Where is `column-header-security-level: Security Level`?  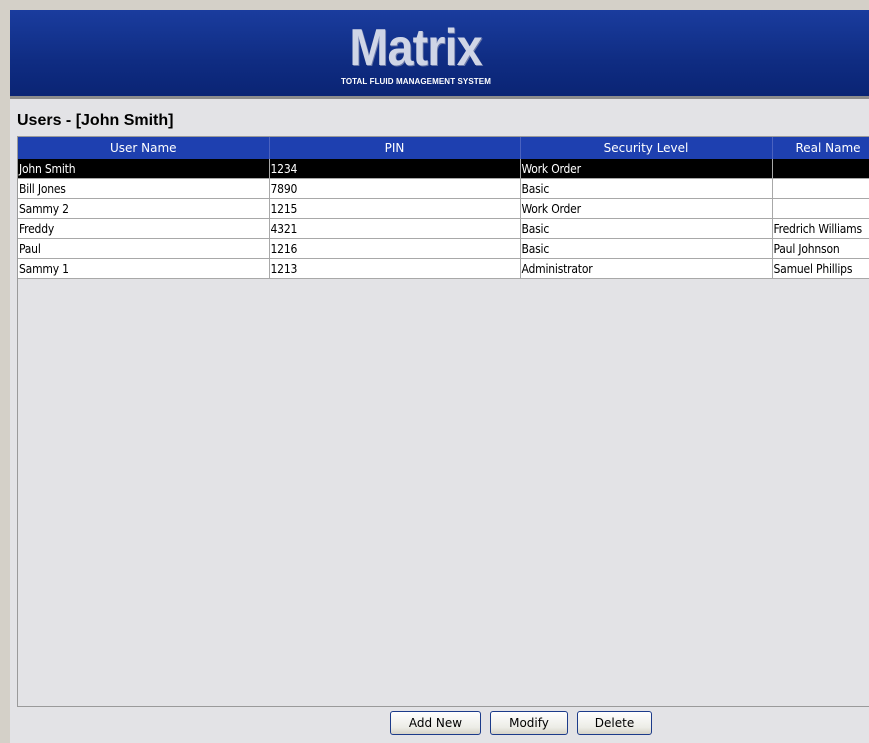
column-header-security-level: Security Level is located at coordinates (646, 148).